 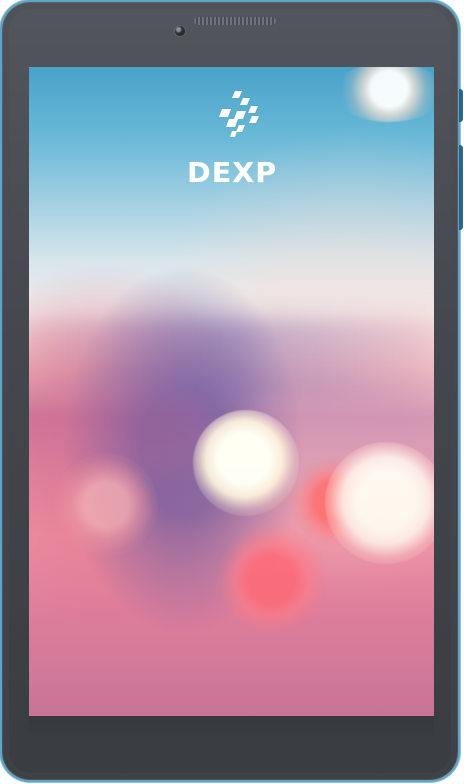 I want to click on volume-button, so click(x=461, y=187).